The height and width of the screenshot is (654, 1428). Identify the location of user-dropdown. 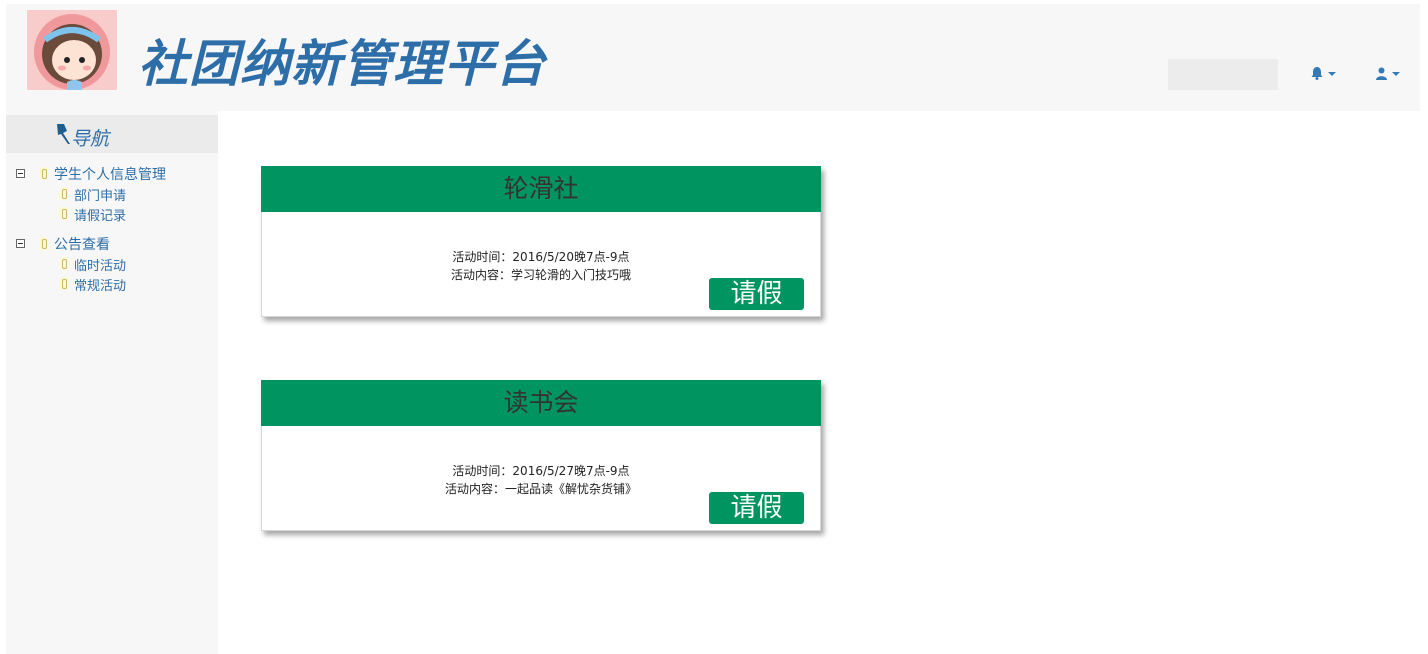
(1387, 74).